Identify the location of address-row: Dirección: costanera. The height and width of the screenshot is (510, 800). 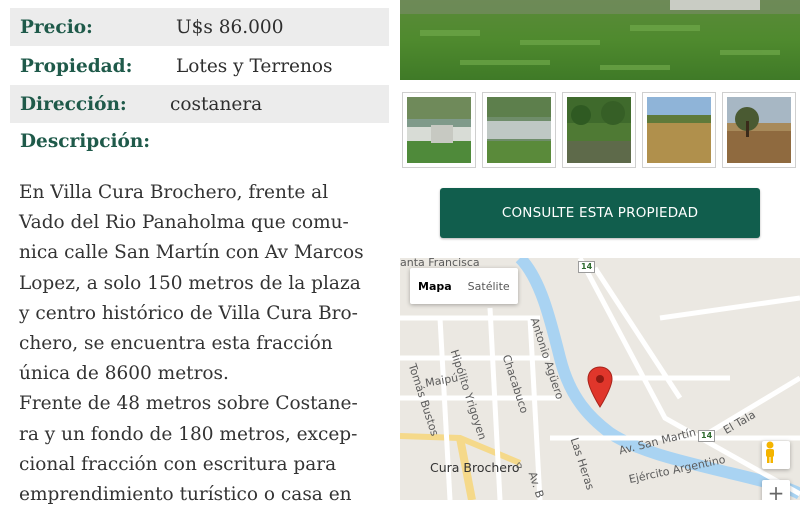
(199, 104).